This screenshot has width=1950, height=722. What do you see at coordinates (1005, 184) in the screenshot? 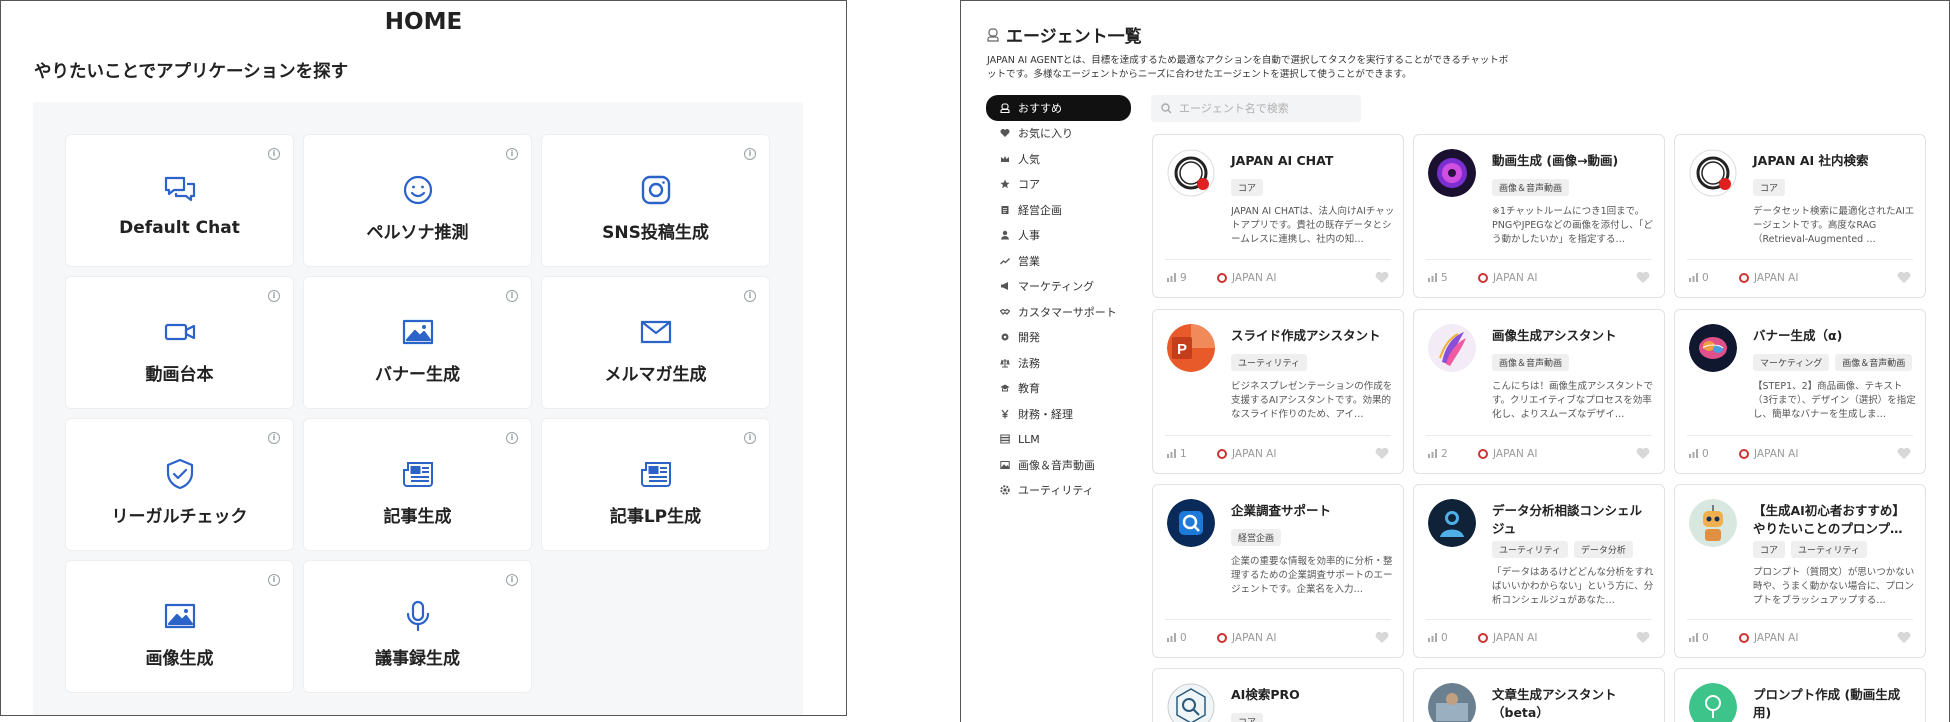
I see `star-icon` at bounding box center [1005, 184].